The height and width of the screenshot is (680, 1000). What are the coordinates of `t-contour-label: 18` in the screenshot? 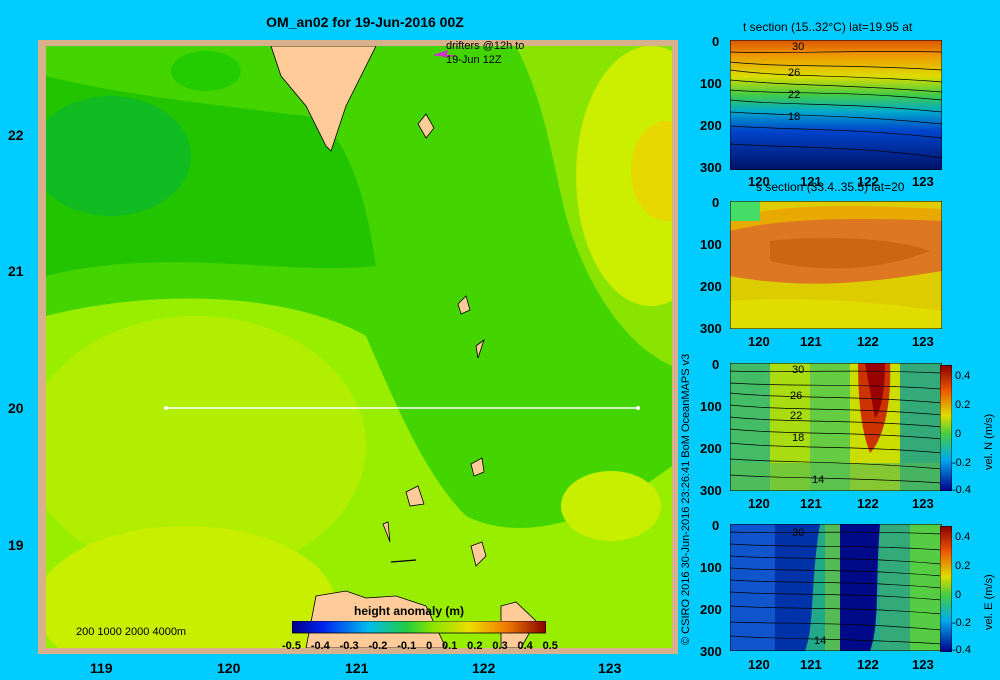 It's located at (794, 117).